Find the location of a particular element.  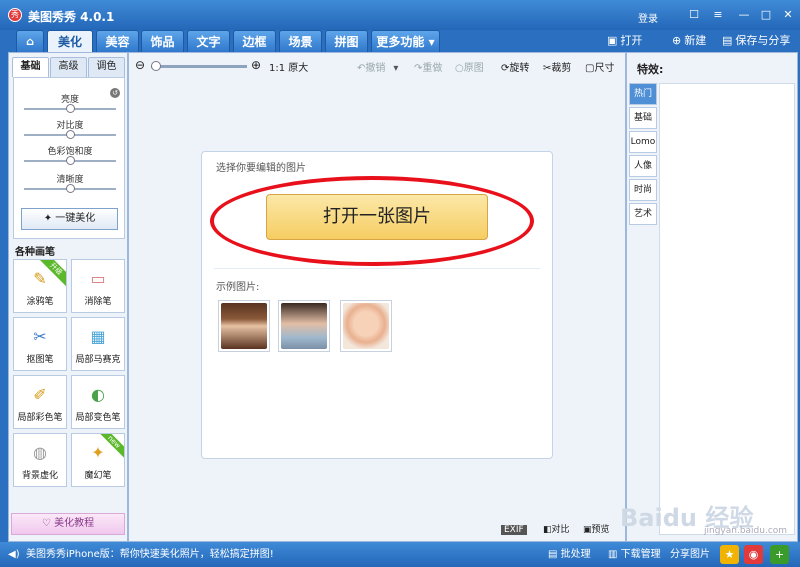

one-key-beautify-button: ✦ 一键美化 is located at coordinates (69, 219).